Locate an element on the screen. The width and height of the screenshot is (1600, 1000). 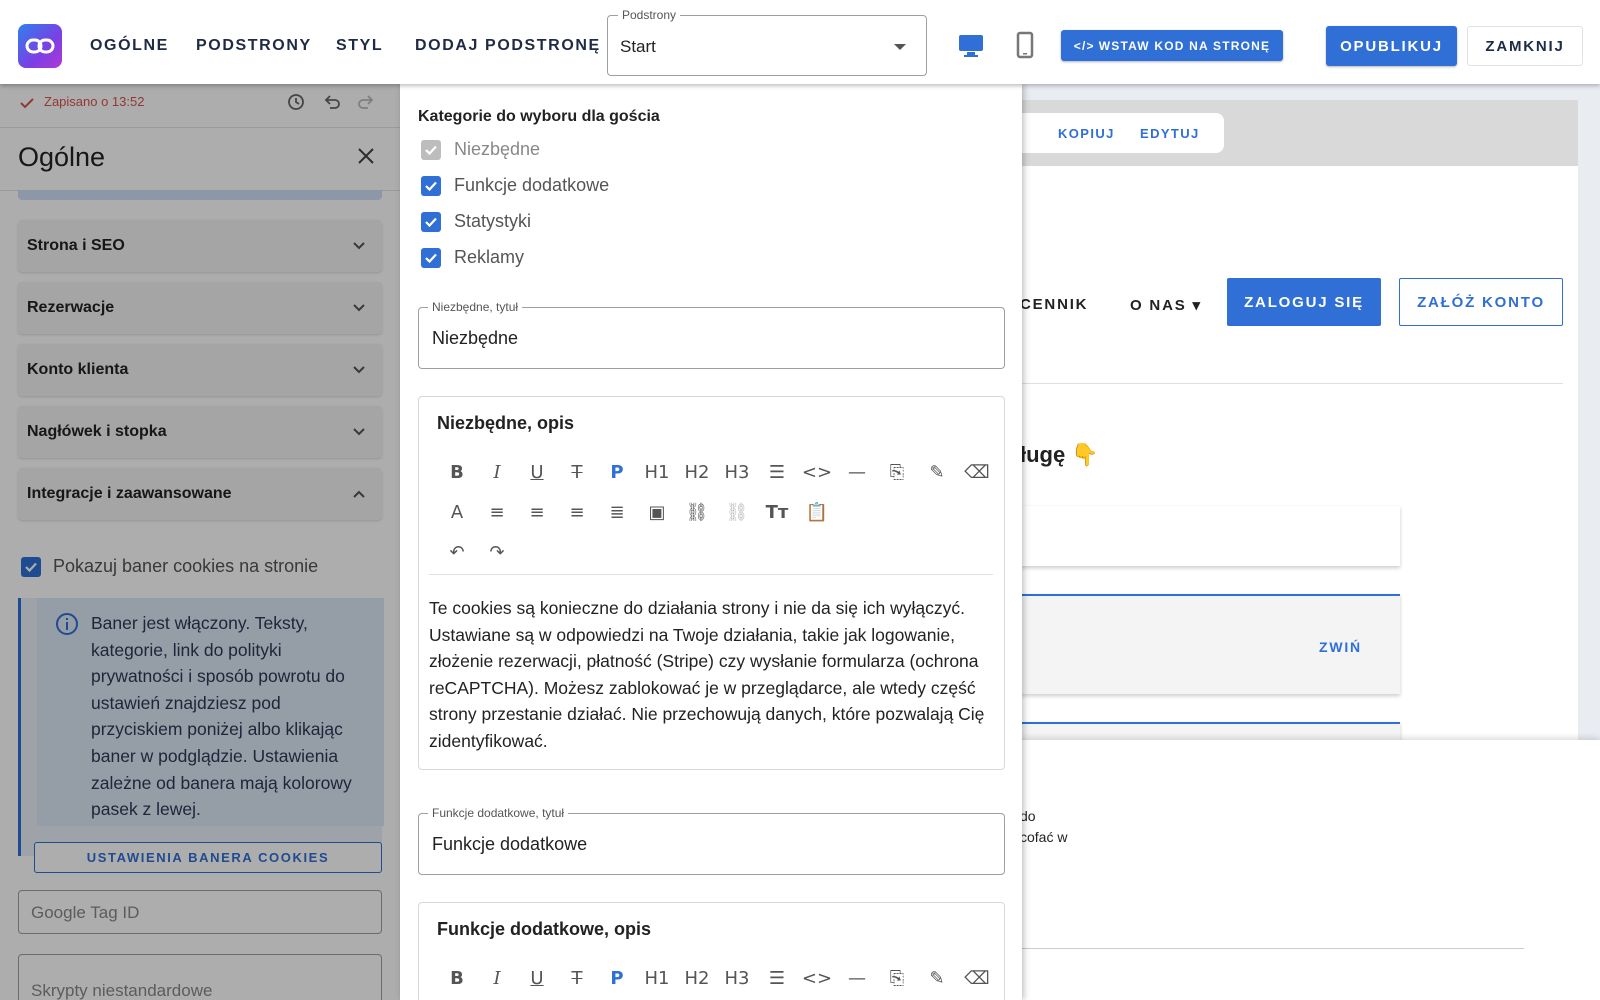
link-icon is located at coordinates (40, 46).